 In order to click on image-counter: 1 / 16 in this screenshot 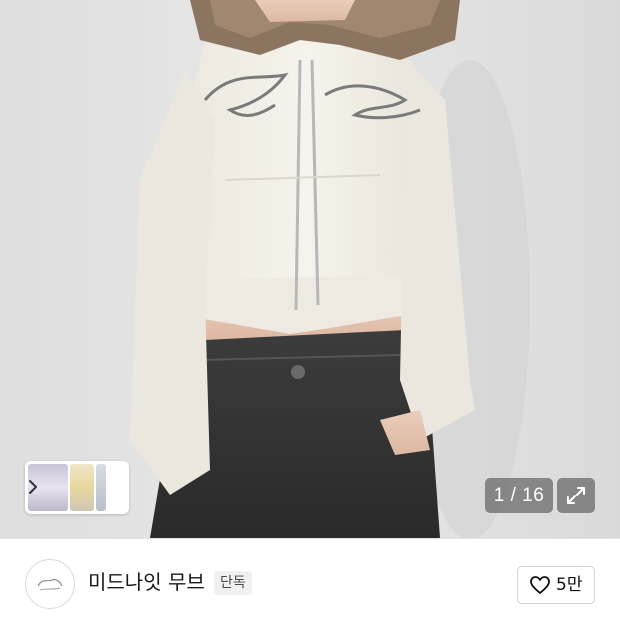, I will do `click(519, 495)`.